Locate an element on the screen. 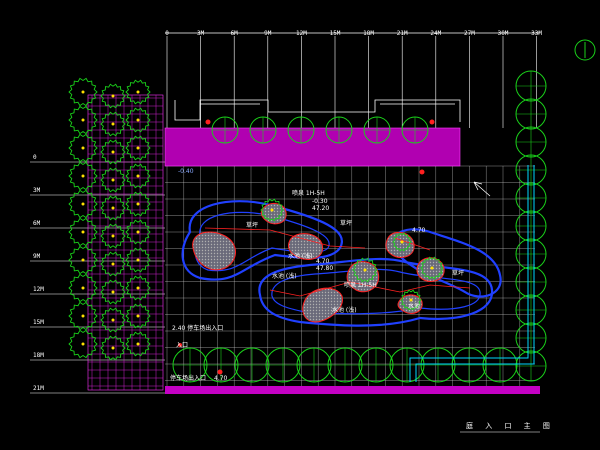  lawn-left-b: 草坪 is located at coordinates (346, 223).